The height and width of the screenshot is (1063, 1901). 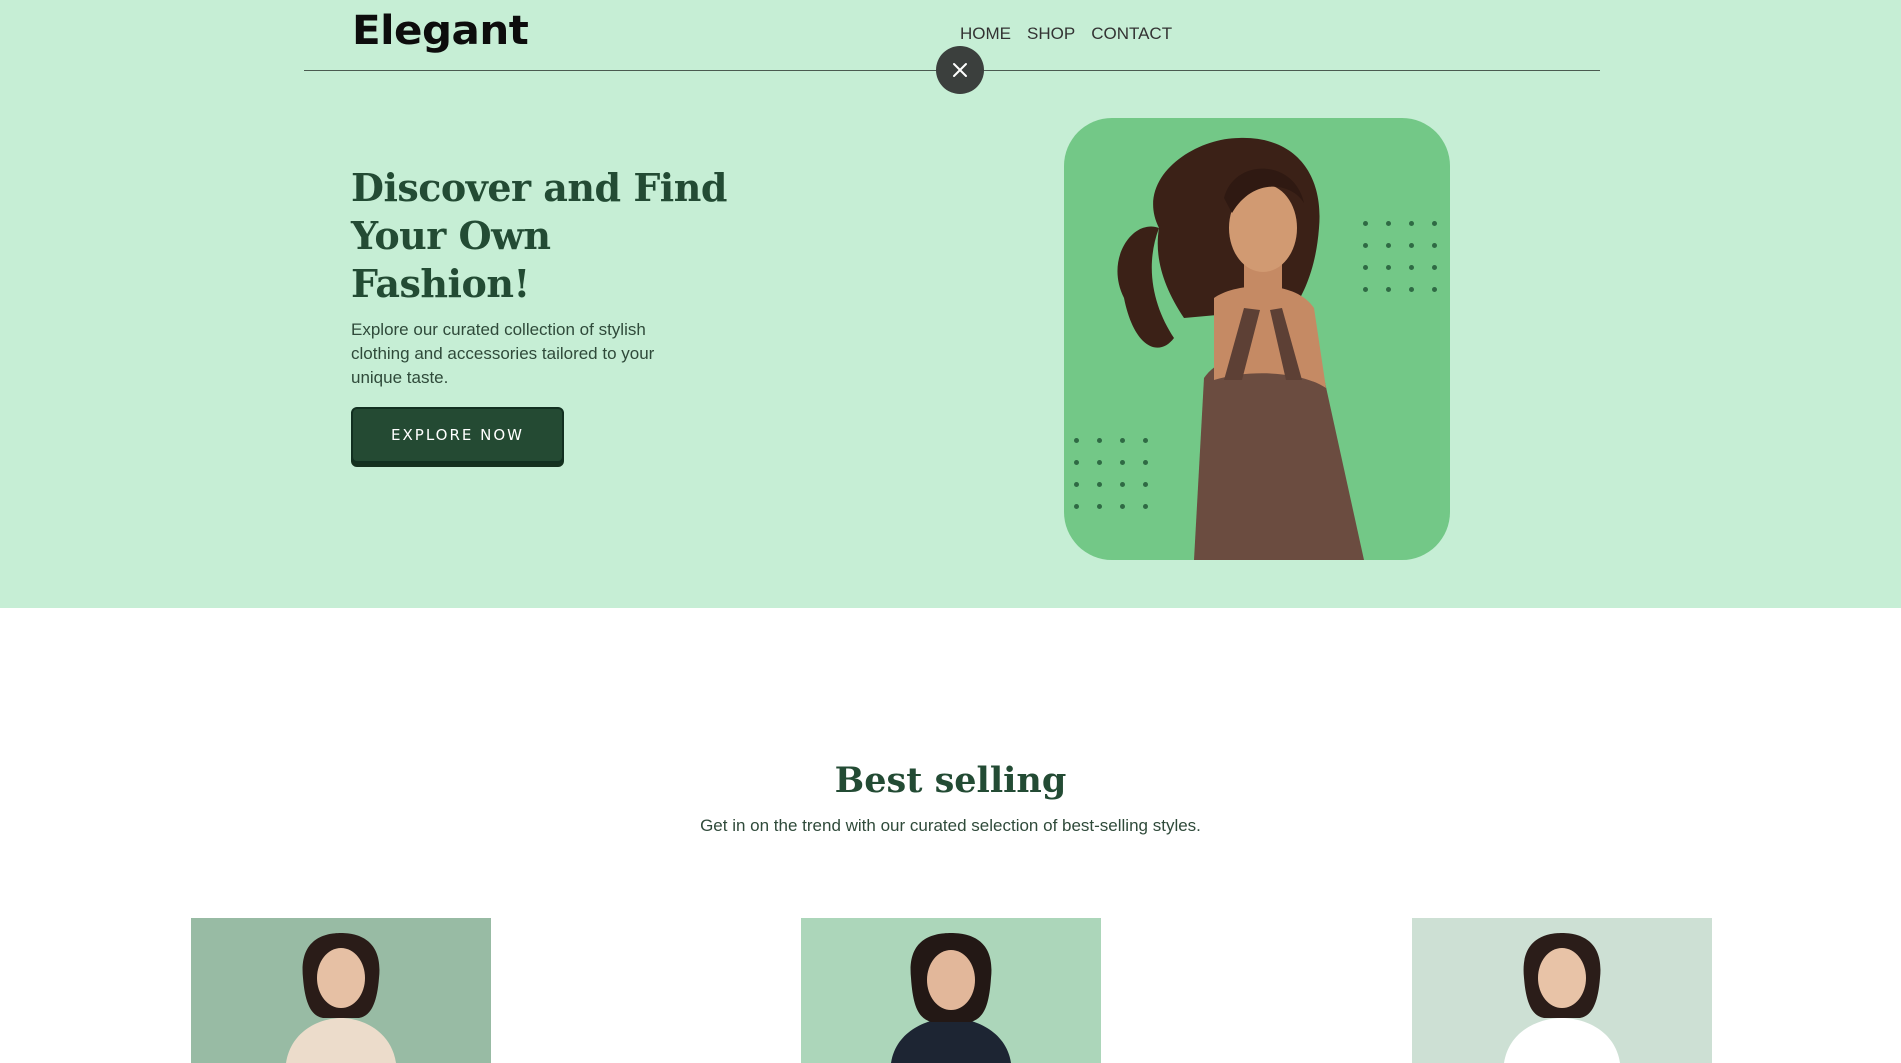 I want to click on nav-shop: SHOP, so click(x=1051, y=34).